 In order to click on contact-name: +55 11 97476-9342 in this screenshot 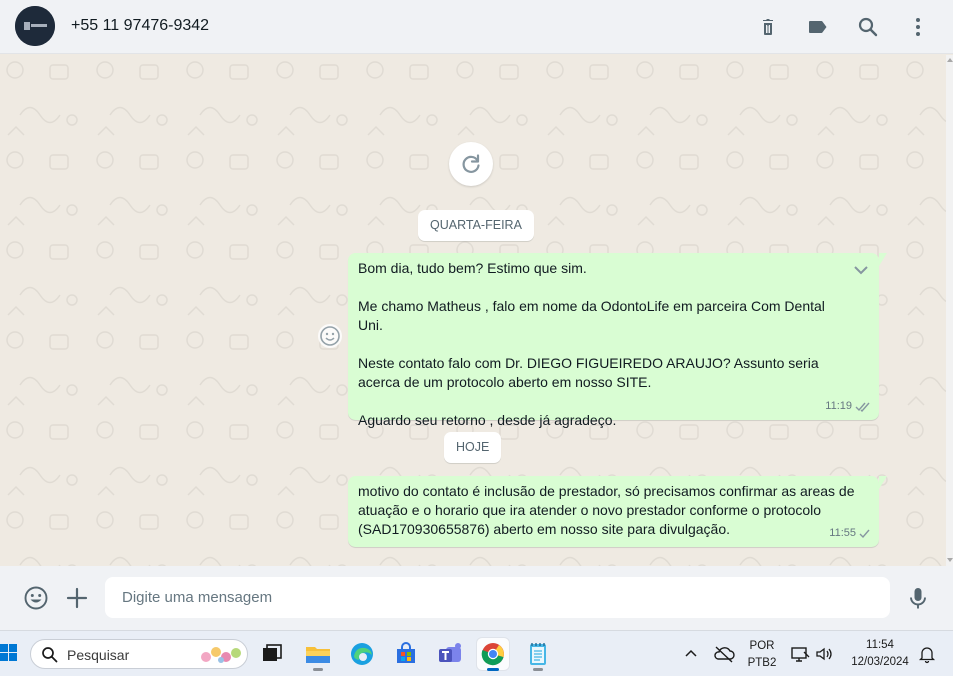, I will do `click(140, 26)`.